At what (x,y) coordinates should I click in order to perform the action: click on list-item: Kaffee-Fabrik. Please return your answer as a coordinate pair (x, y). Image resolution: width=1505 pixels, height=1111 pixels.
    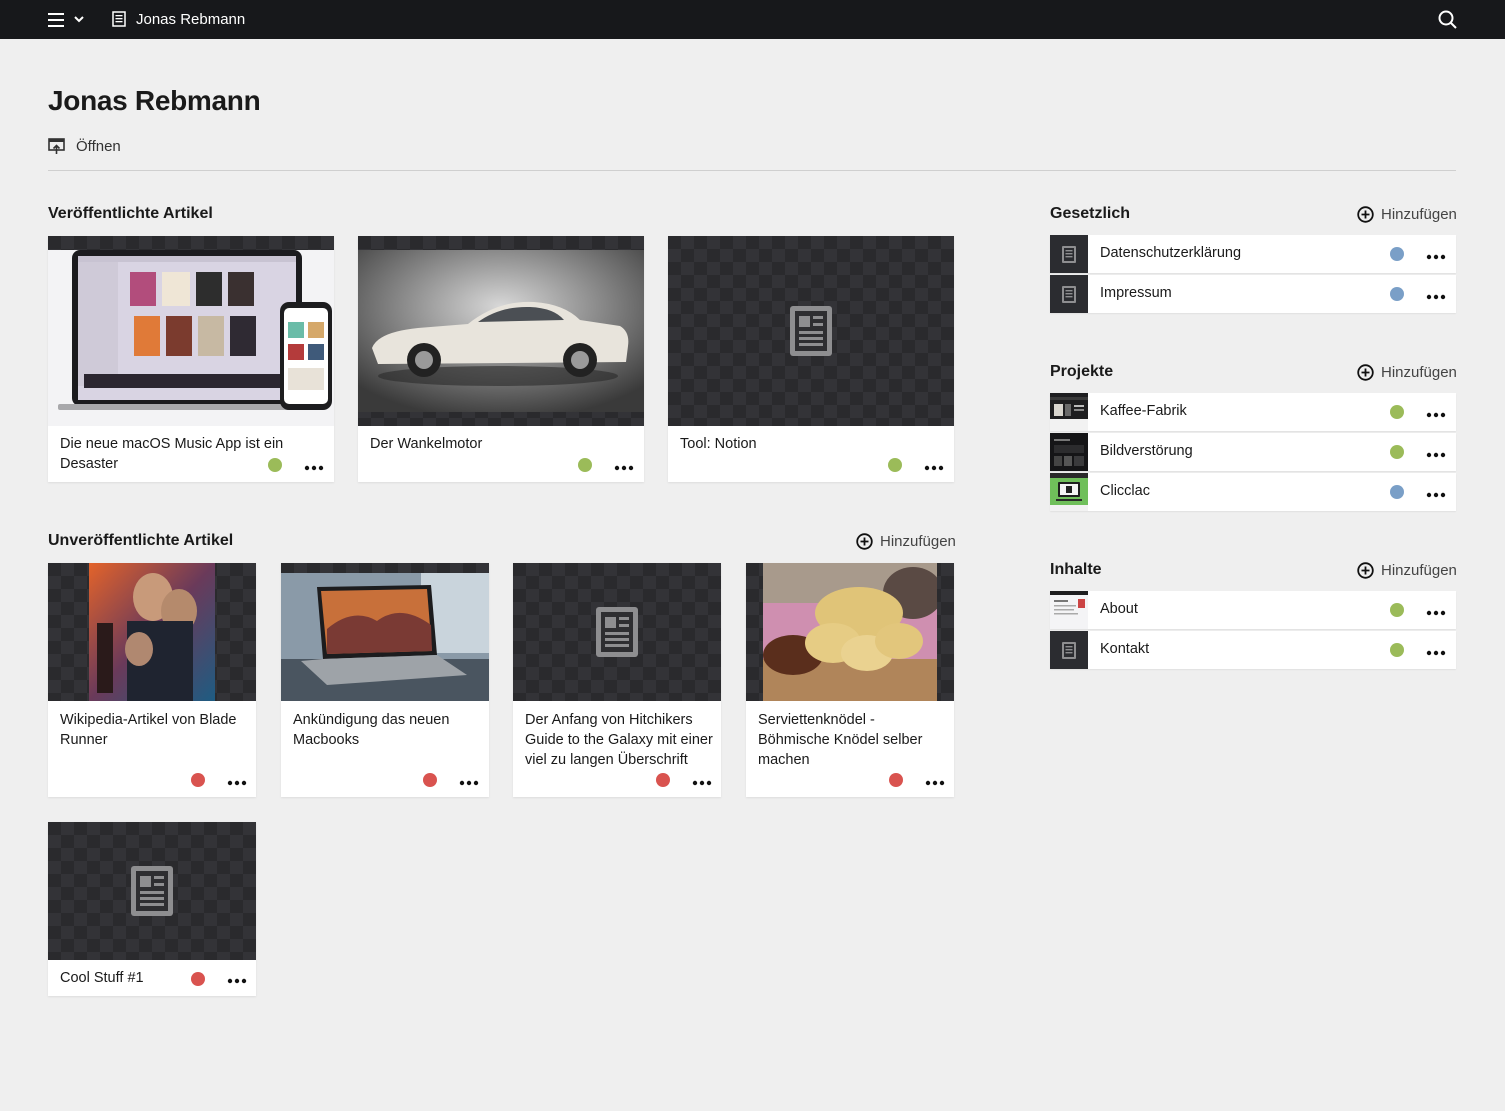
    Looking at the image, I should click on (1253, 412).